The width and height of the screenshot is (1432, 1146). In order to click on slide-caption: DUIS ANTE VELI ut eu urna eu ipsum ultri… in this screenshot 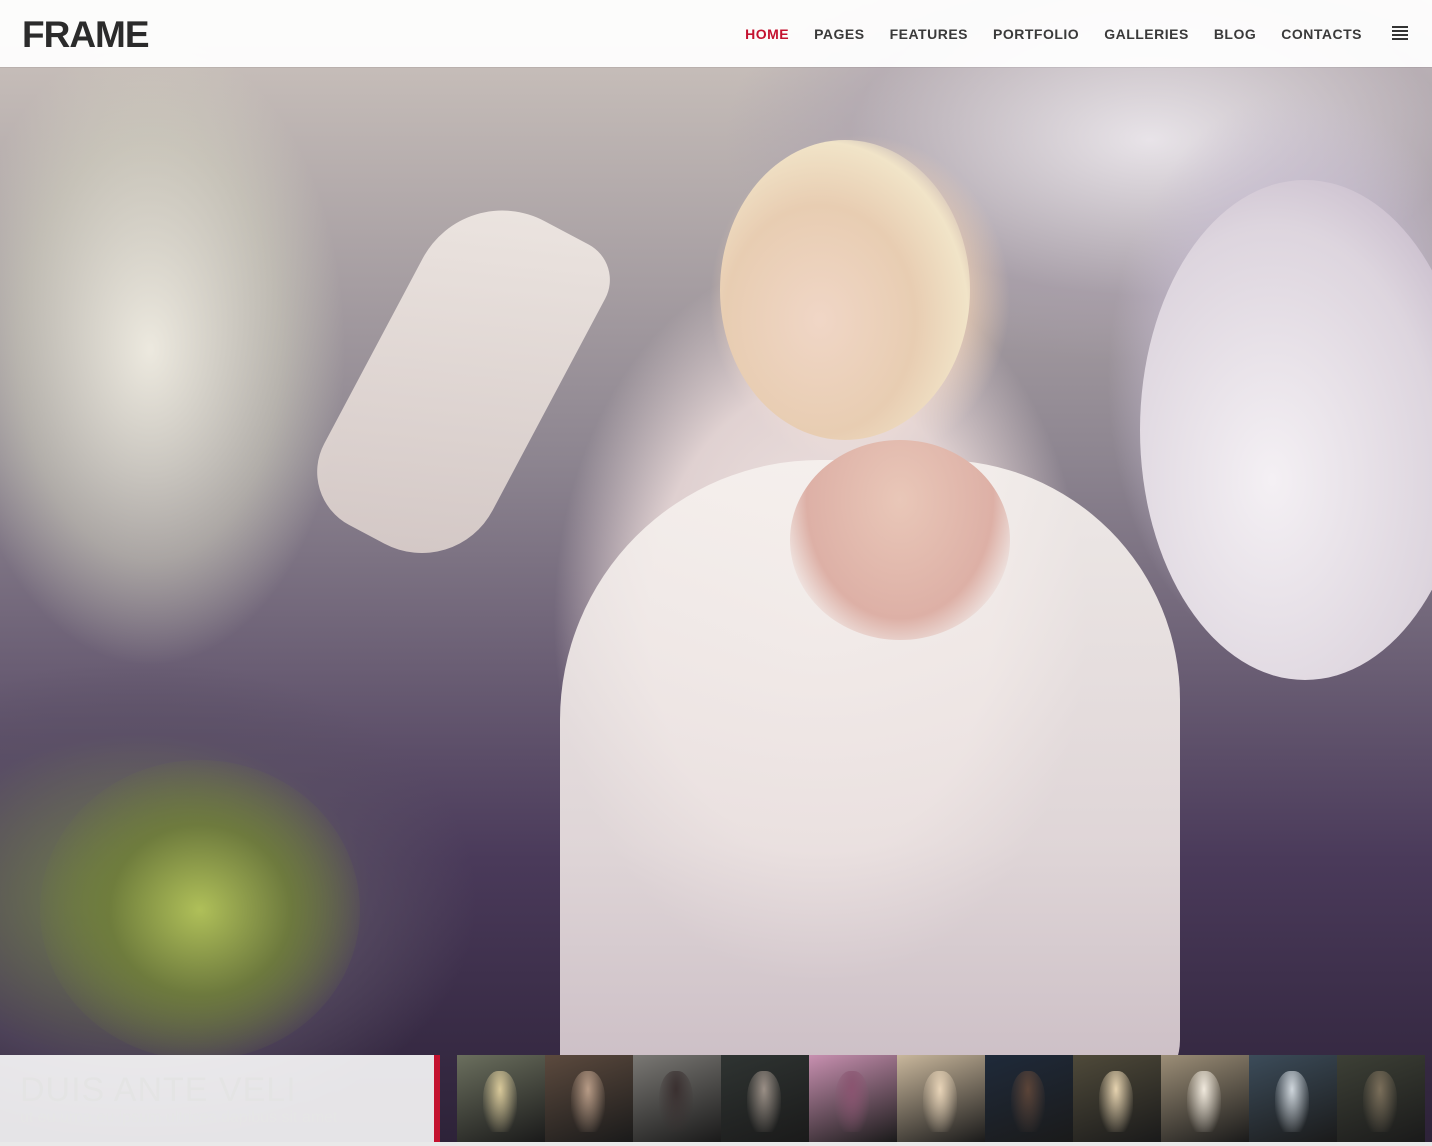, I will do `click(220, 1098)`.